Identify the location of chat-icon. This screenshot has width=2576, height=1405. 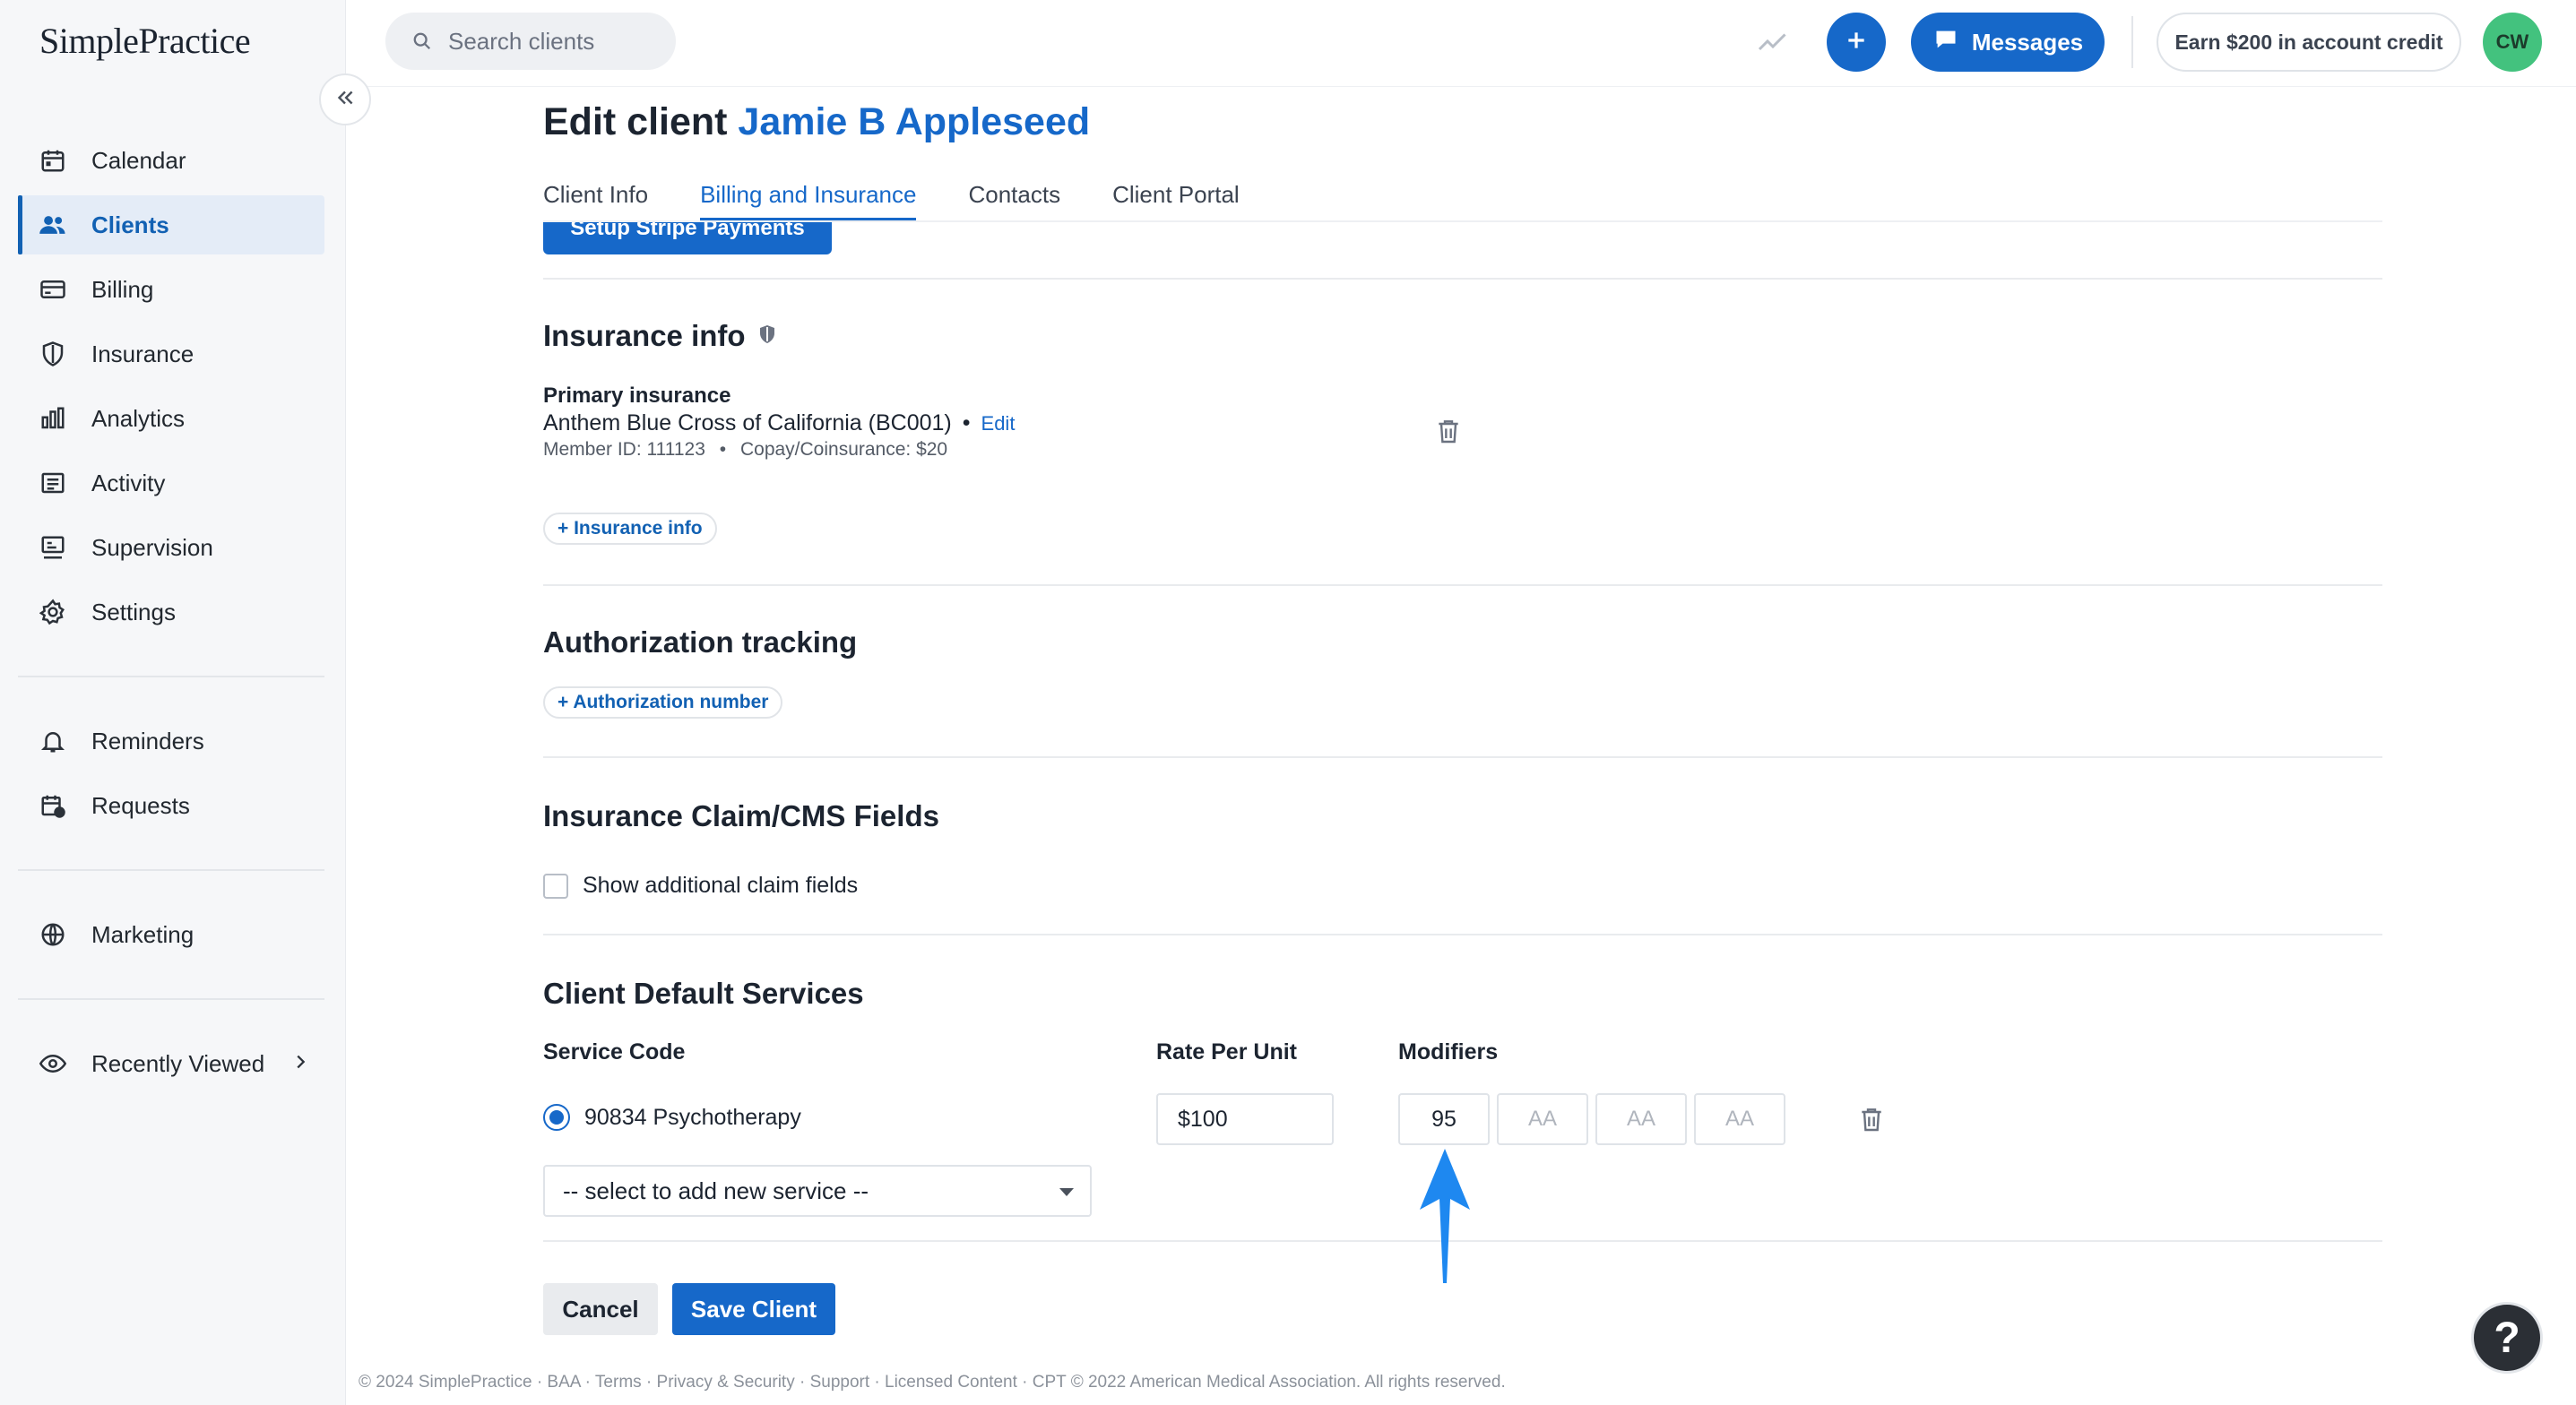
(1945, 43).